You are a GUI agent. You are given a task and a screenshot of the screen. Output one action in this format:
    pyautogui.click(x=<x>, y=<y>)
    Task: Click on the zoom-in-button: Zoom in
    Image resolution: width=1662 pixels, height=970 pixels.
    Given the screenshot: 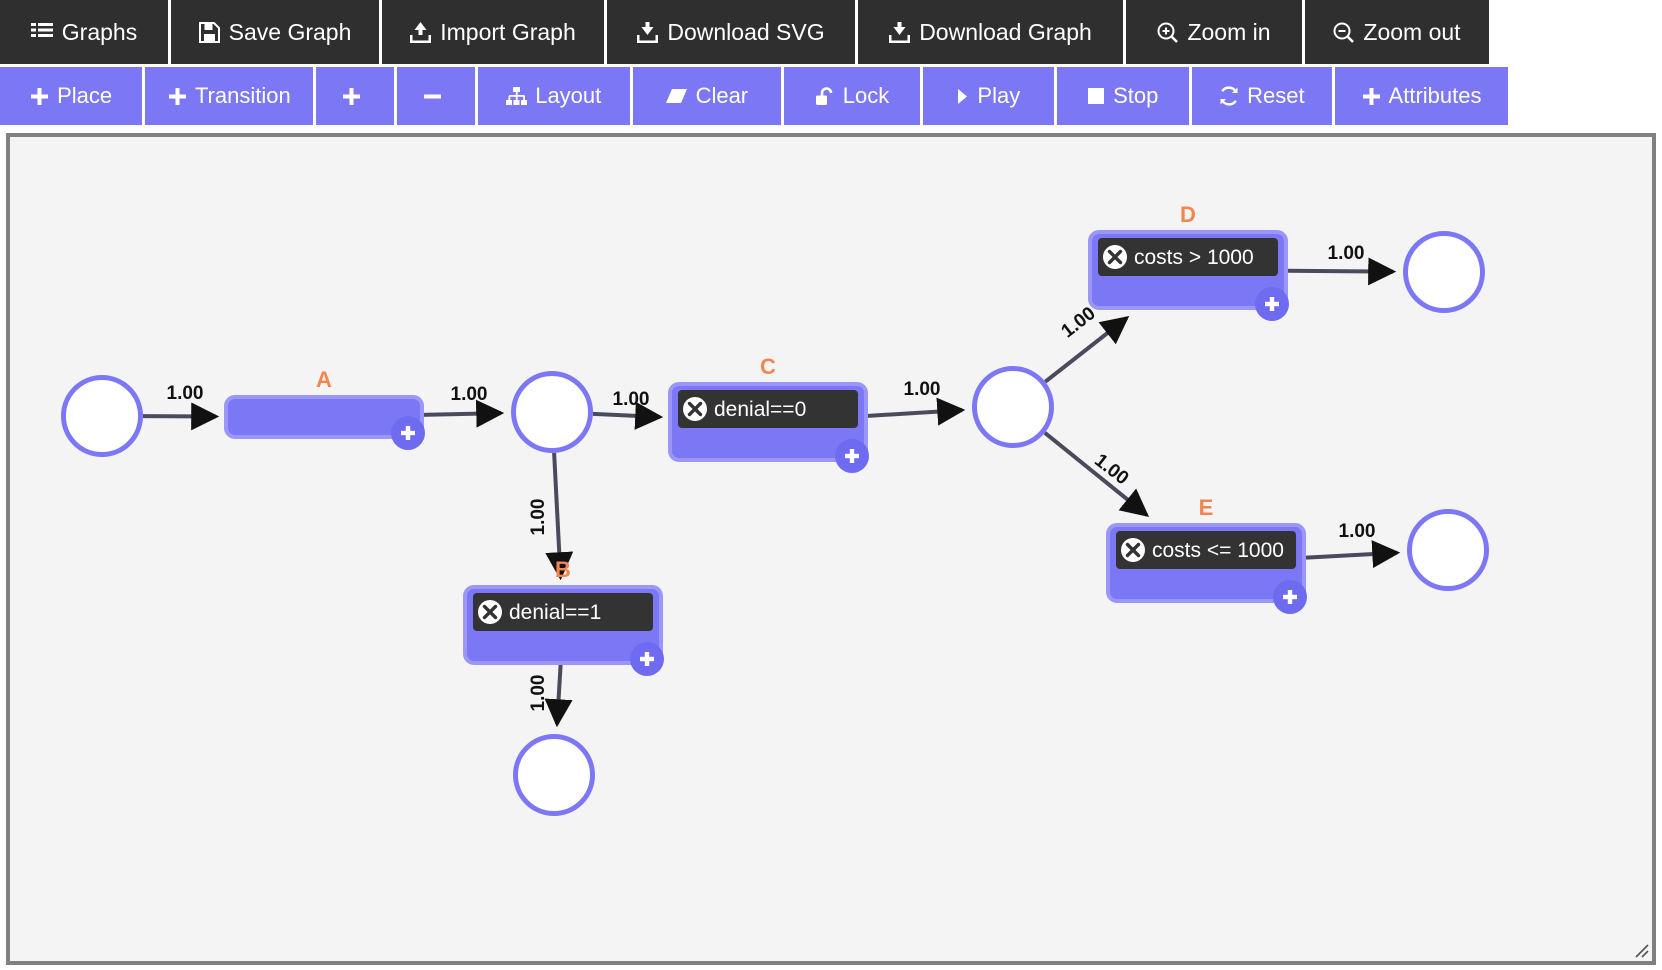 What is the action you would take?
    pyautogui.click(x=1214, y=32)
    